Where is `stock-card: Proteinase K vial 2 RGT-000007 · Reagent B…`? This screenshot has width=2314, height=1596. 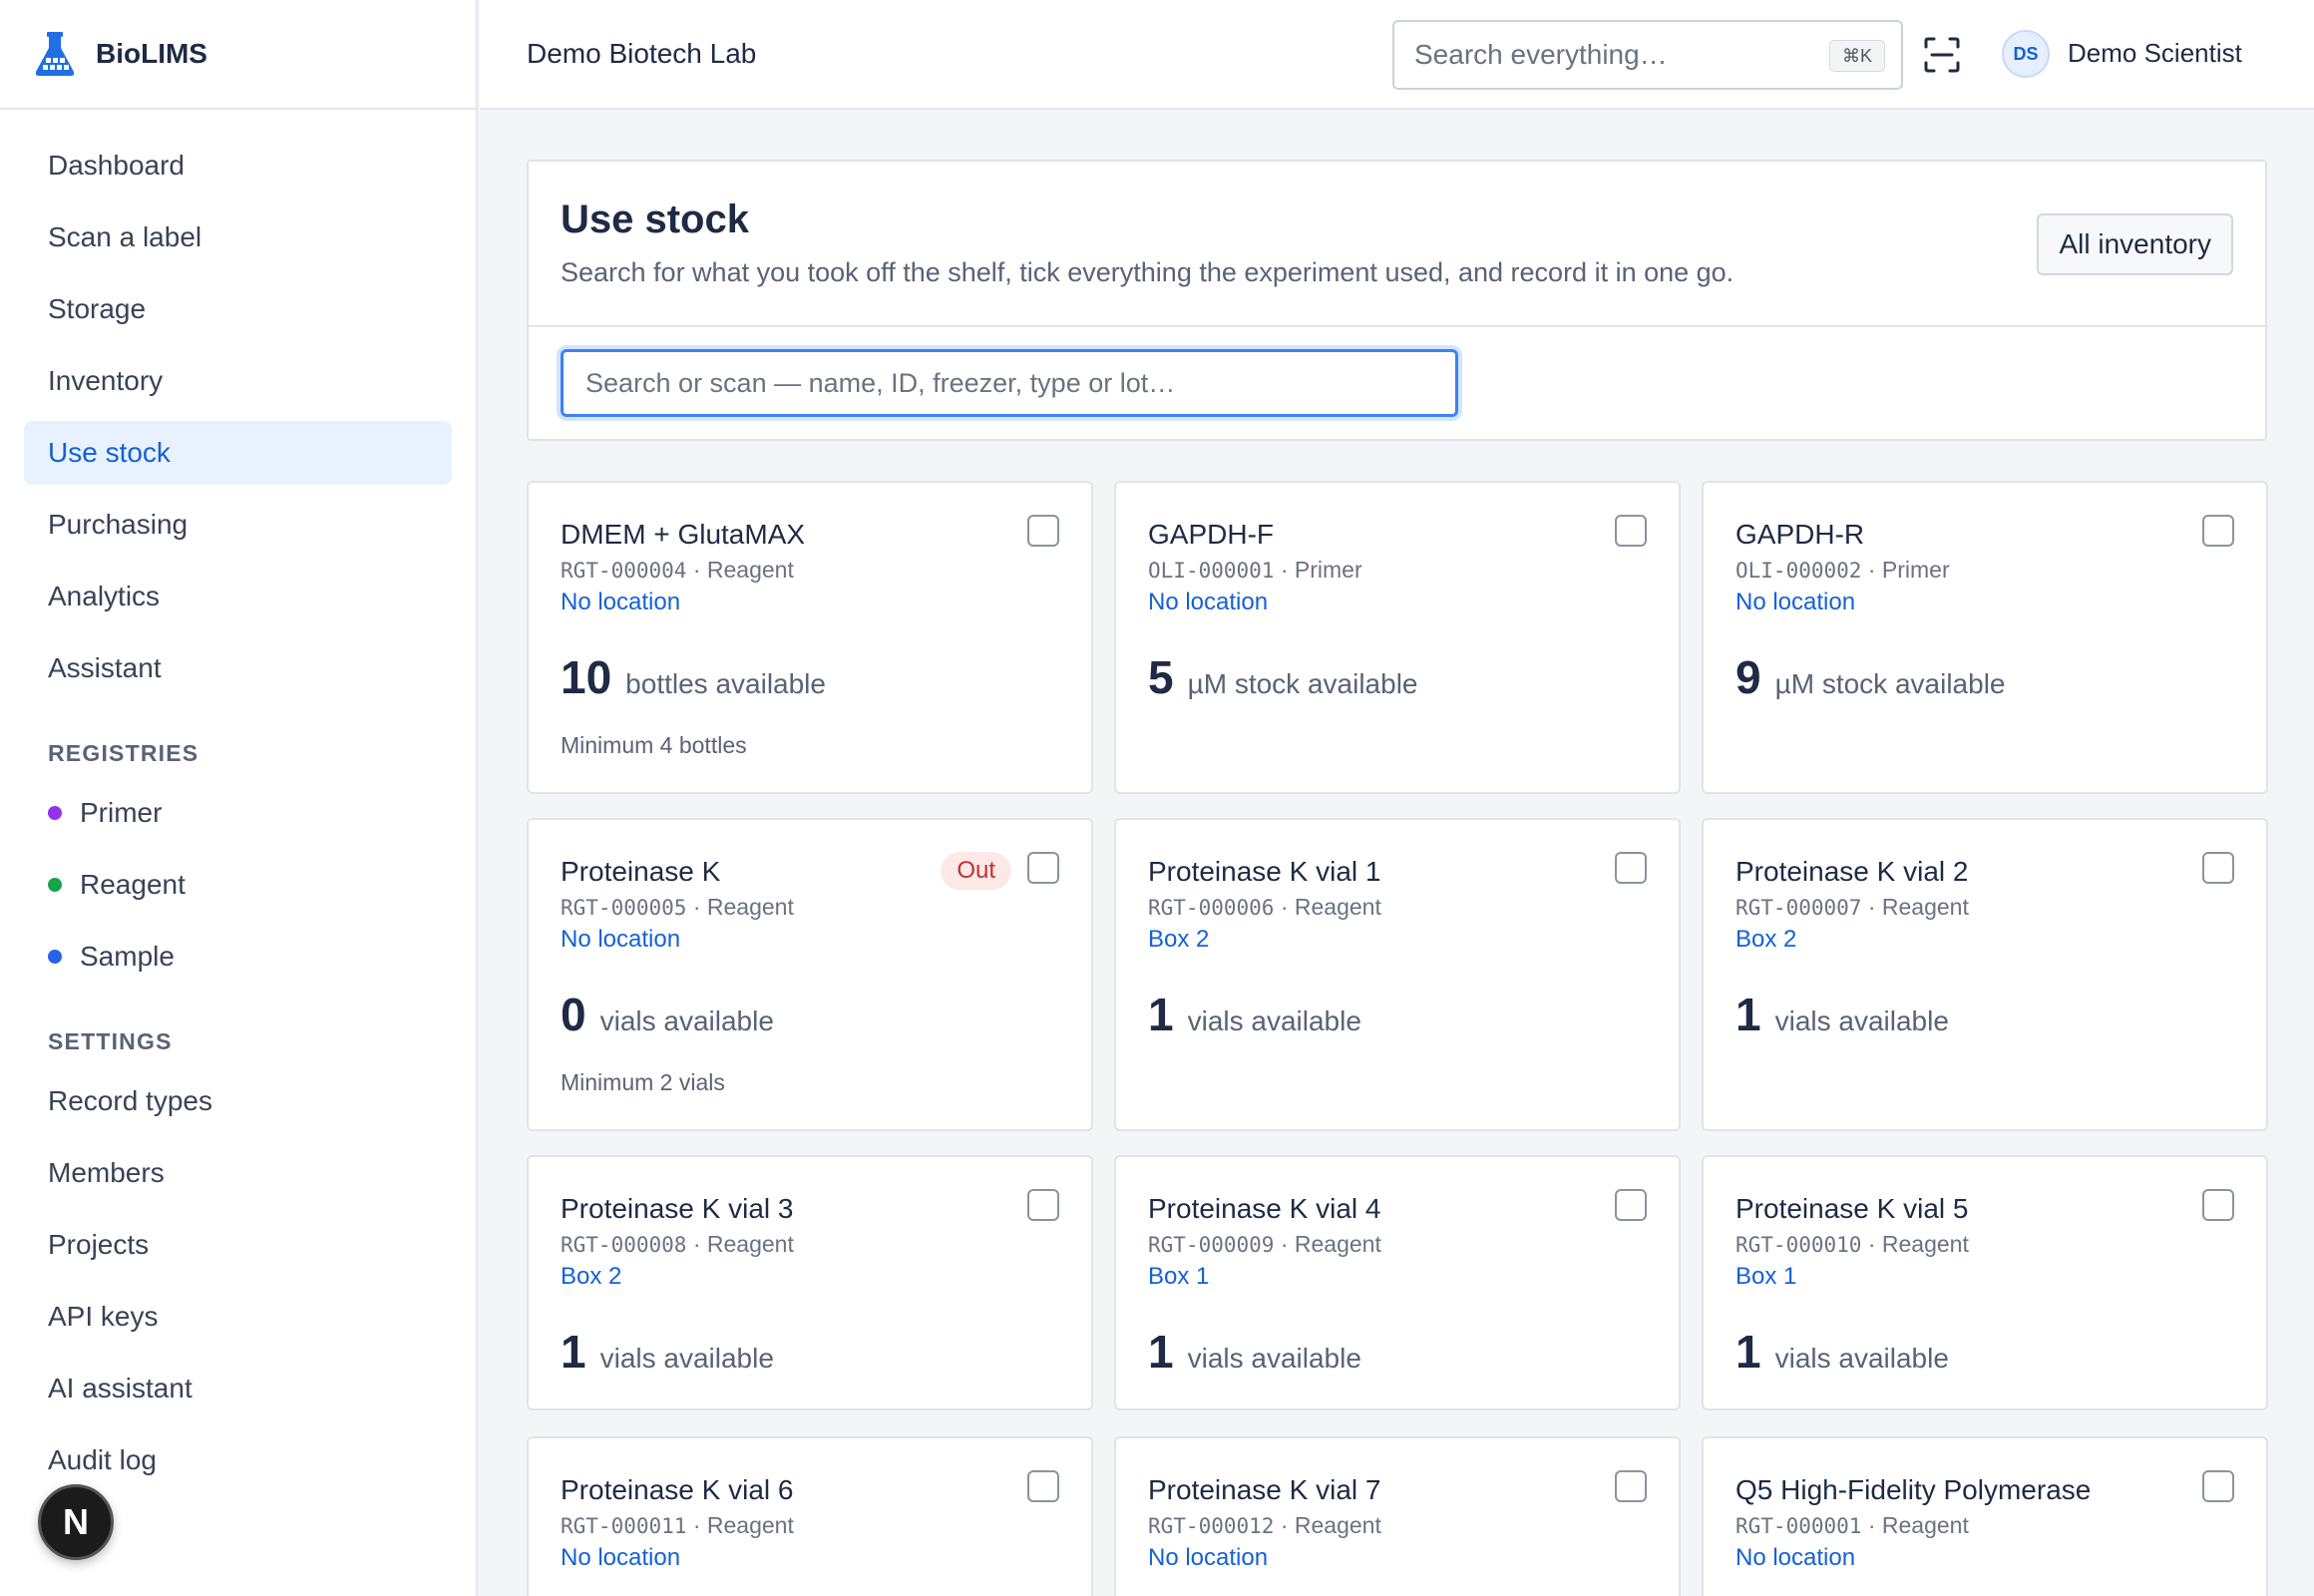
stock-card: Proteinase K vial 2 RGT-000007 · Reagent B… is located at coordinates (1985, 974).